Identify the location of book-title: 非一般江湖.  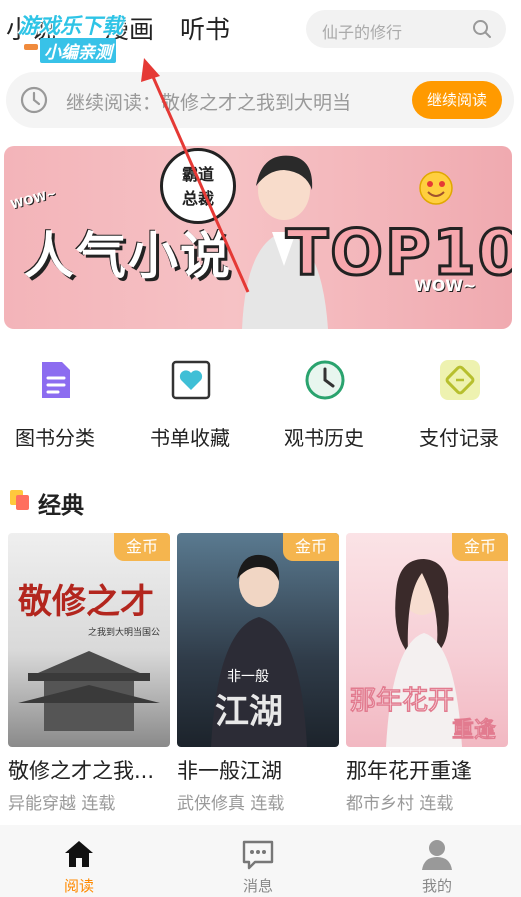
(258, 770).